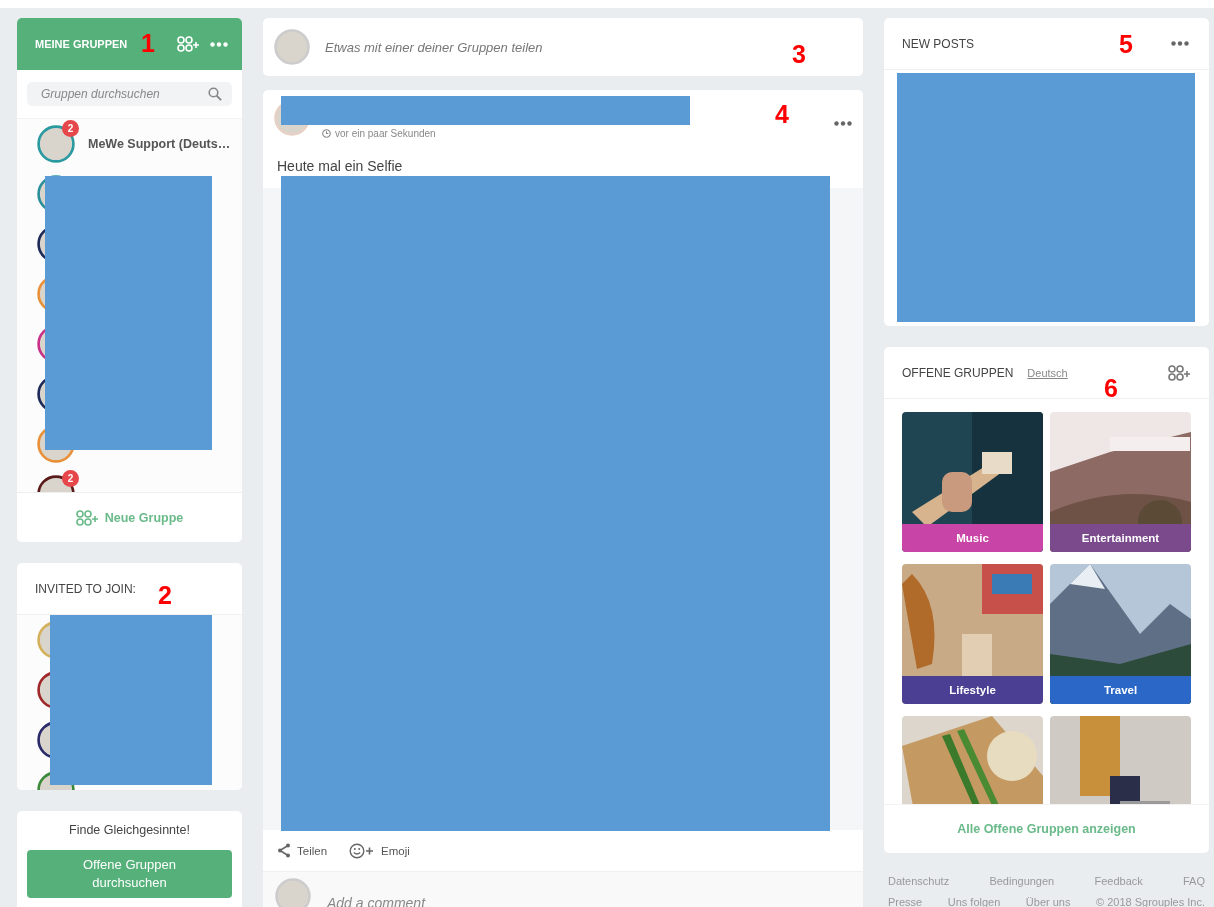  What do you see at coordinates (972, 538) in the screenshot?
I see `category-label: Music` at bounding box center [972, 538].